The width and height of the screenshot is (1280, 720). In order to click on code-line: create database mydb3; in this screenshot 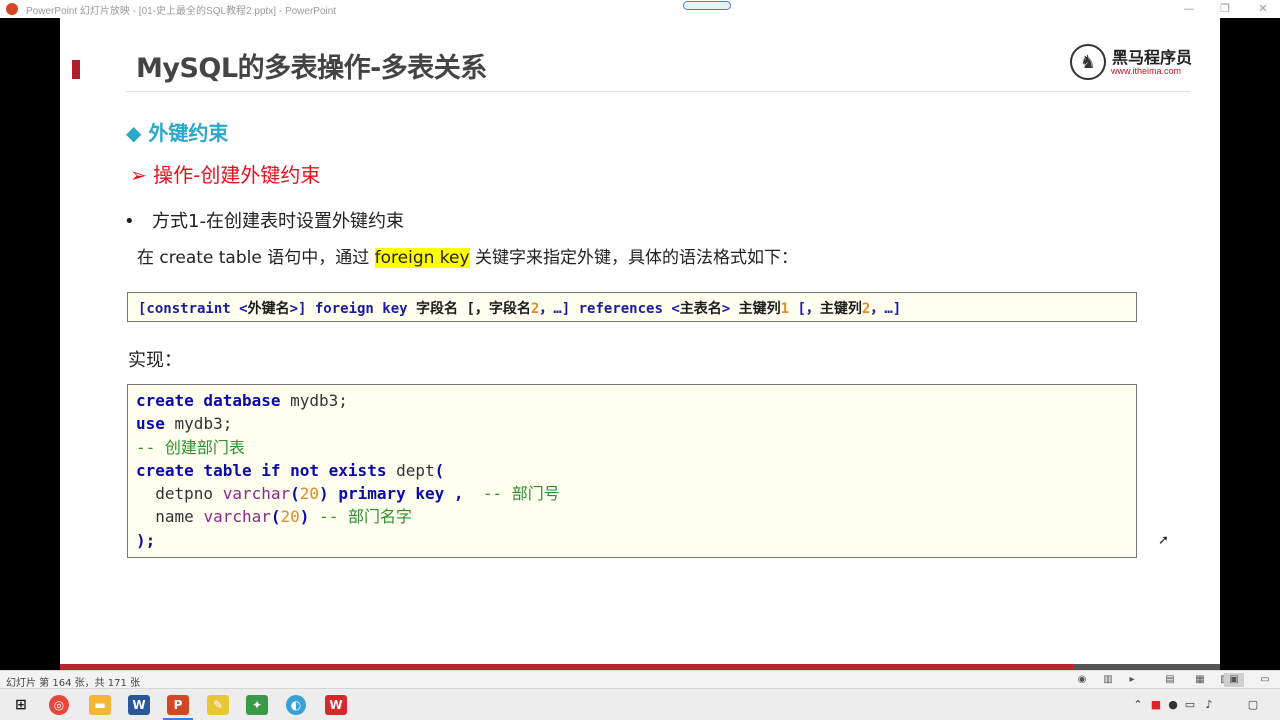, I will do `click(632, 400)`.